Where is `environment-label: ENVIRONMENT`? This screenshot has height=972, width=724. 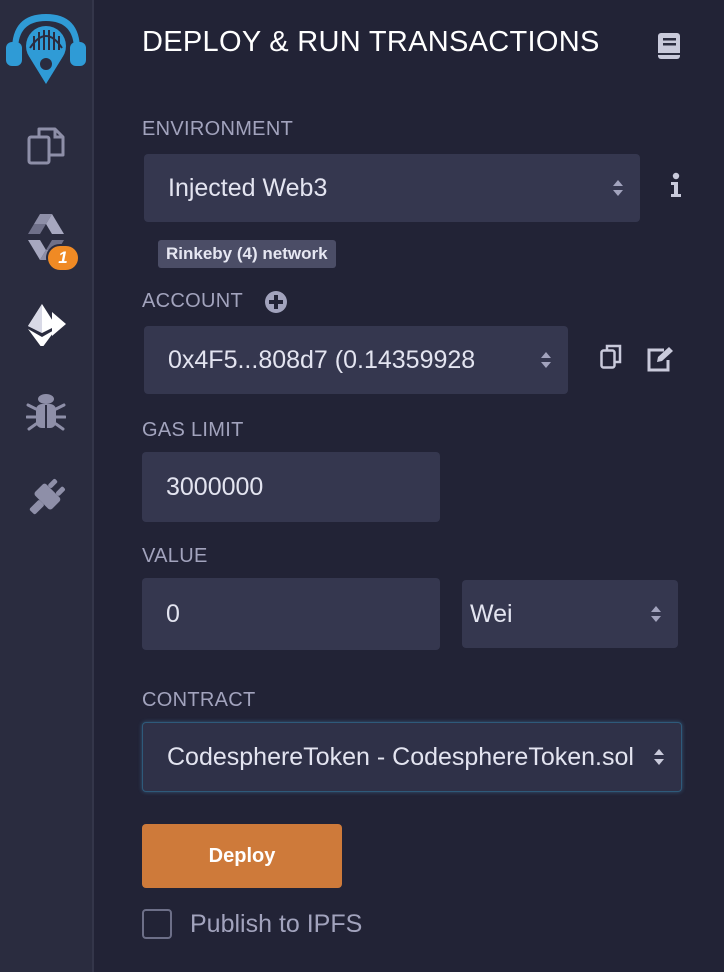 environment-label: ENVIRONMENT is located at coordinates (218, 129).